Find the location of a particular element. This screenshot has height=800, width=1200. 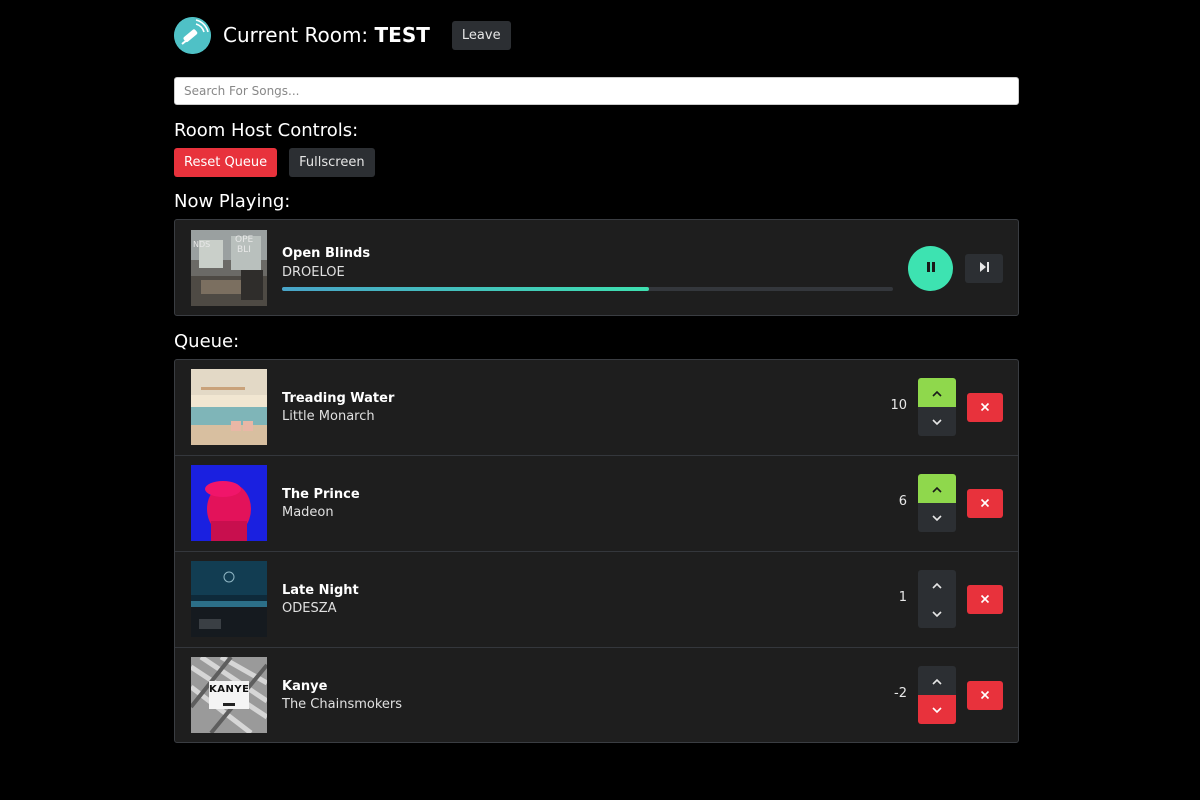

vote-count: 6 is located at coordinates (902, 501).